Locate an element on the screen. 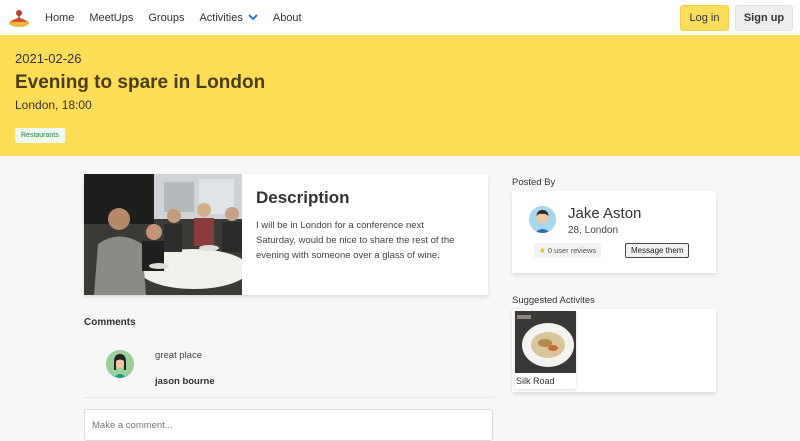 This screenshot has width=800, height=441. posted-by-label: Posted By is located at coordinates (534, 182).